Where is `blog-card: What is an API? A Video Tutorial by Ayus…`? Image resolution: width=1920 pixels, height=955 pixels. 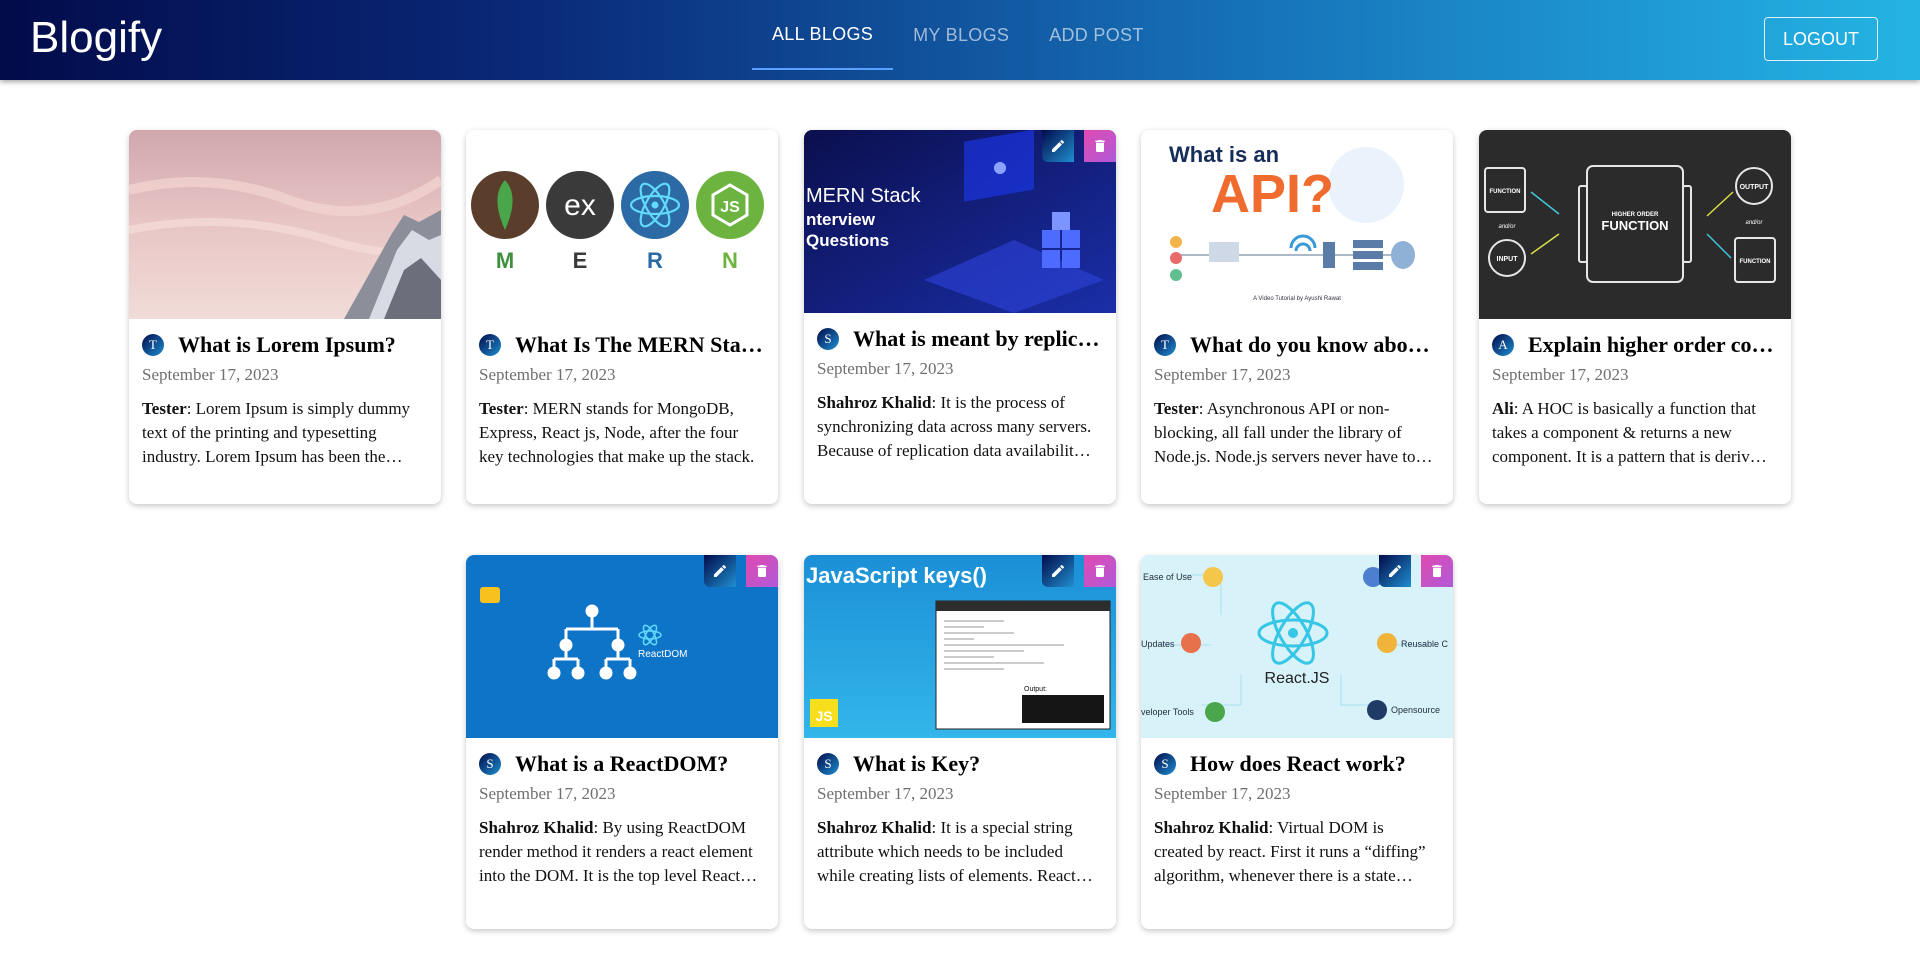
blog-card: What is an API? A Video Tutorial by Ayus… is located at coordinates (1297, 317).